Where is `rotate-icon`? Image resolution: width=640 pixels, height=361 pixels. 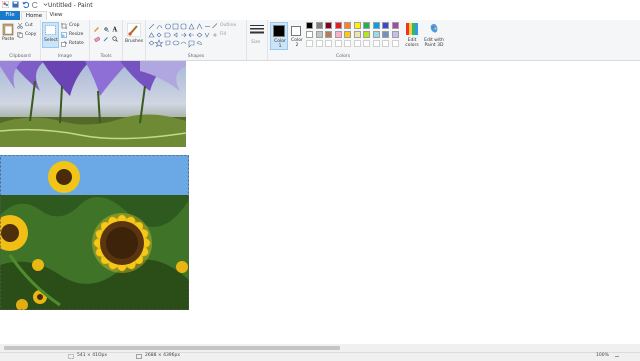
rotate-icon is located at coordinates (64, 44).